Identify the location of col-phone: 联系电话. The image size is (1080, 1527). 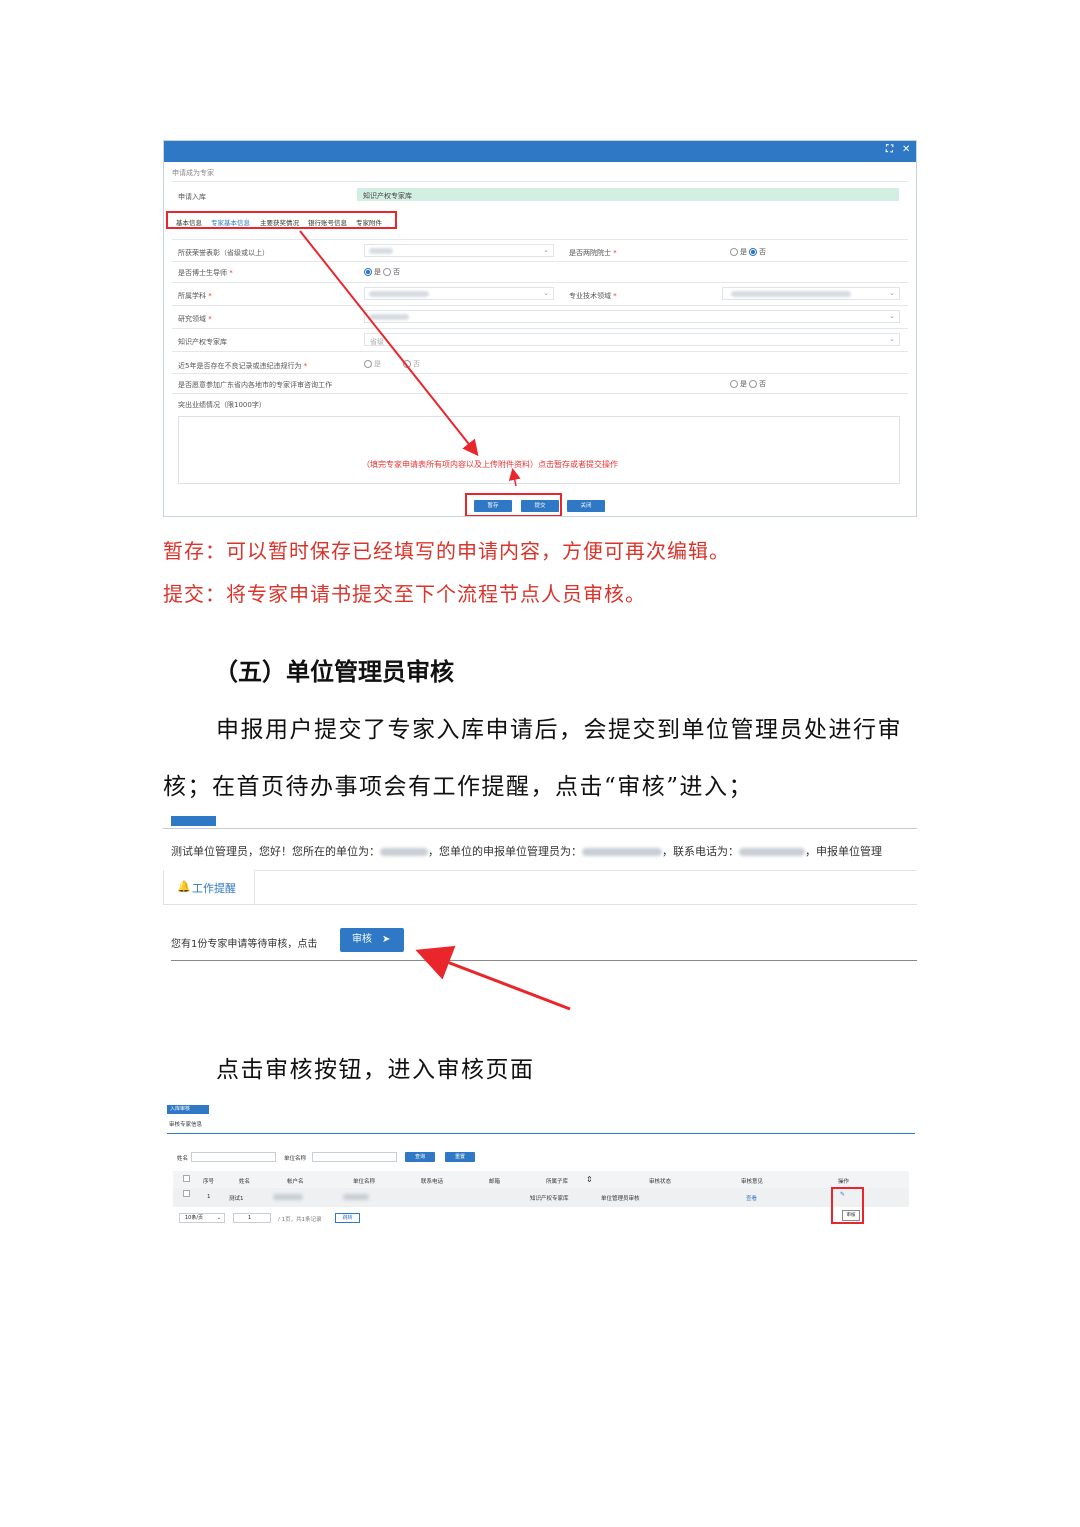
(432, 1182).